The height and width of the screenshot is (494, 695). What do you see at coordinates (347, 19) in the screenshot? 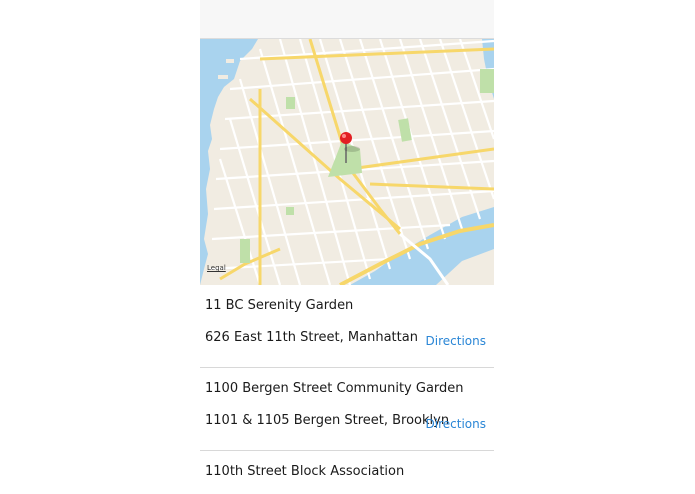
I see `navigation-bar` at bounding box center [347, 19].